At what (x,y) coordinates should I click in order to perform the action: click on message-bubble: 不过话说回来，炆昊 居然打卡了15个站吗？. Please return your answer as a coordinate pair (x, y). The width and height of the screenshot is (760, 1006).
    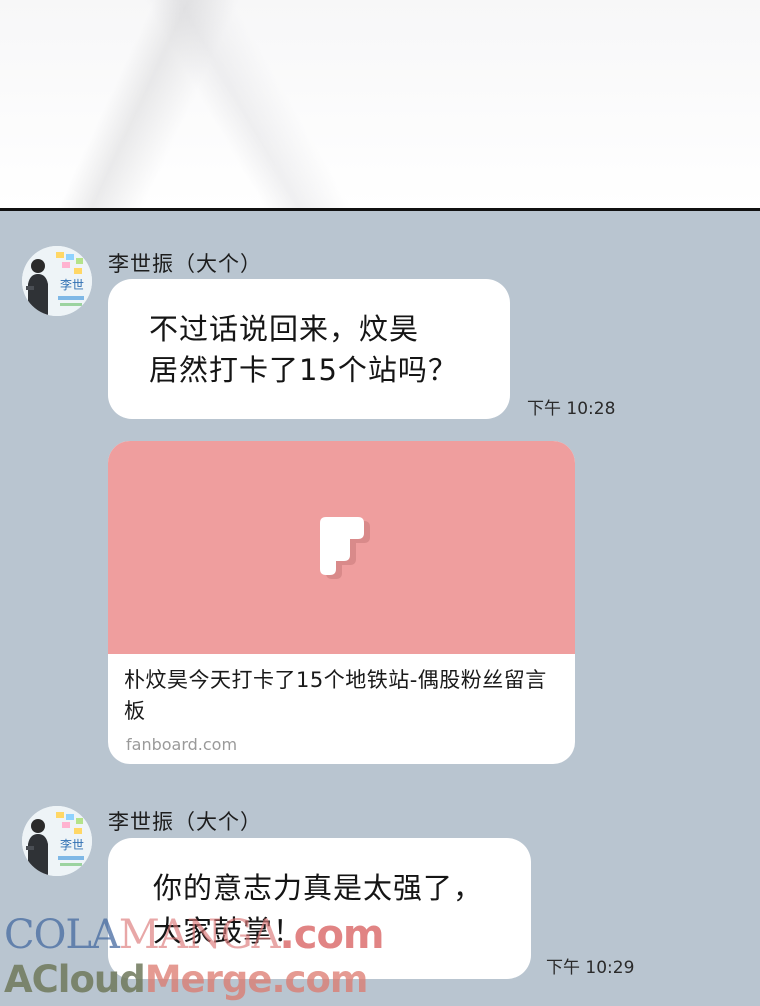
    Looking at the image, I should click on (309, 349).